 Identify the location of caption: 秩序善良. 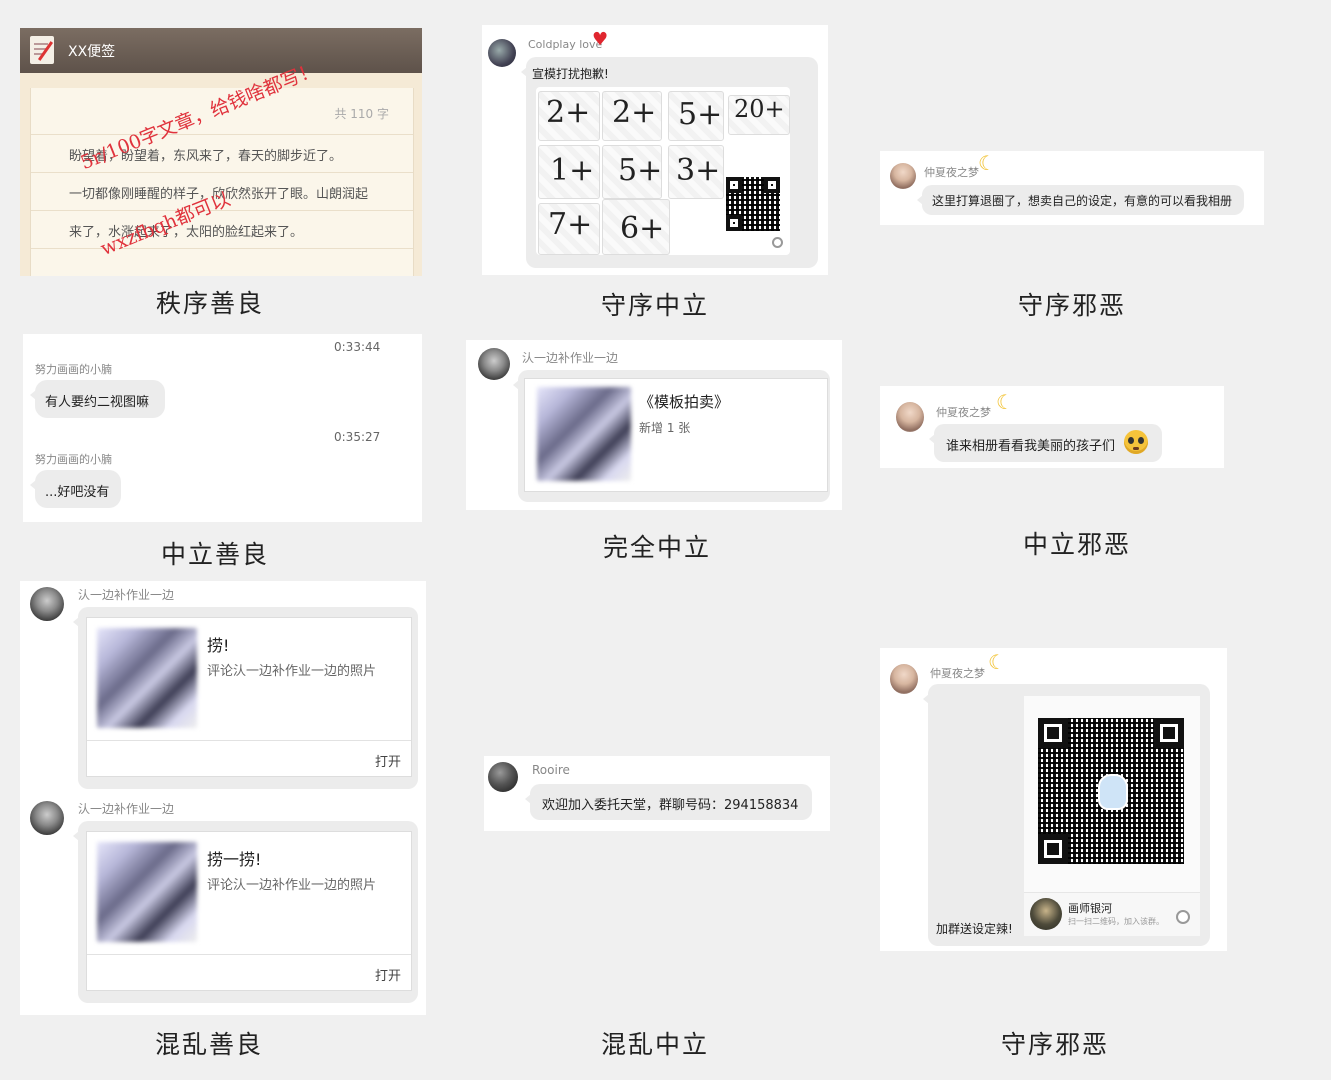
(209, 303).